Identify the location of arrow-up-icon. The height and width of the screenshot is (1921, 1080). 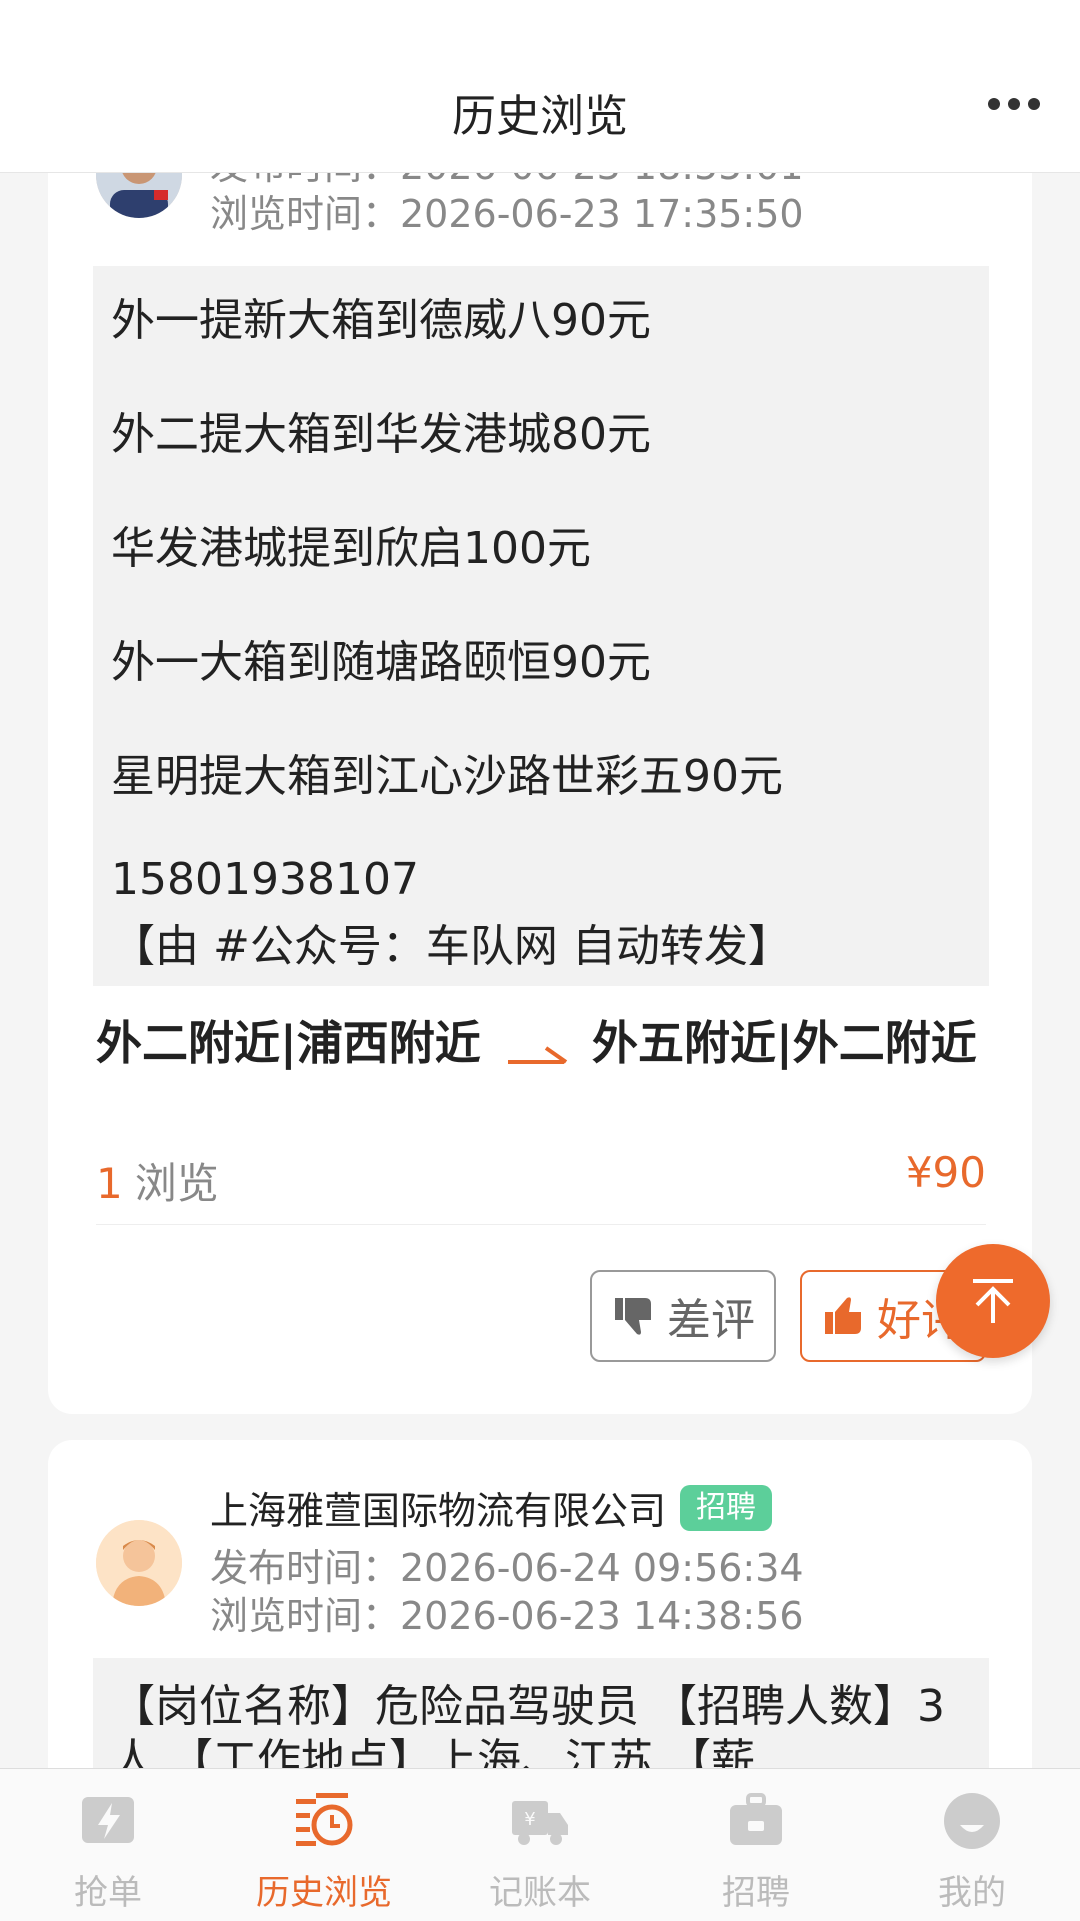
(993, 1301).